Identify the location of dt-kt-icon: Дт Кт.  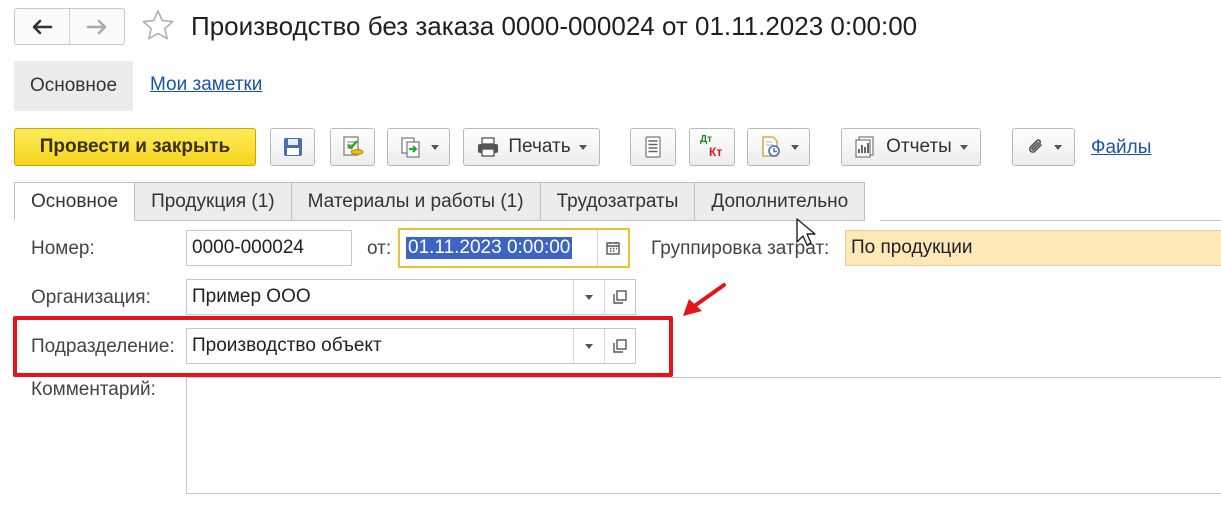
(712, 147).